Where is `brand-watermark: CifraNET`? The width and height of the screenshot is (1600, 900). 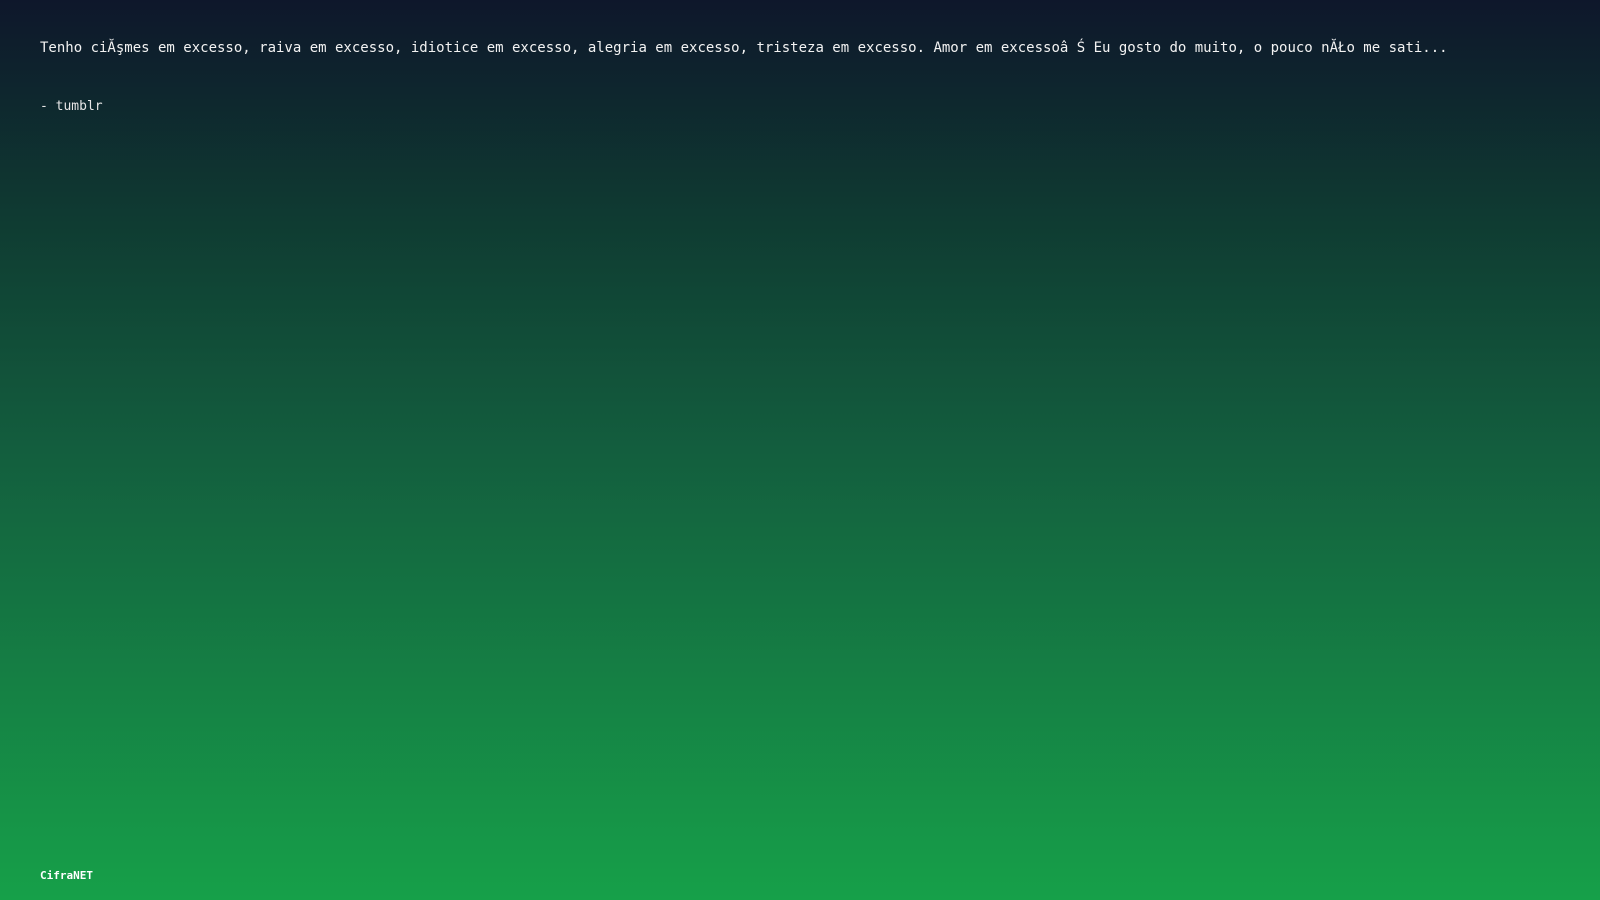
brand-watermark: CifraNET is located at coordinates (66, 875).